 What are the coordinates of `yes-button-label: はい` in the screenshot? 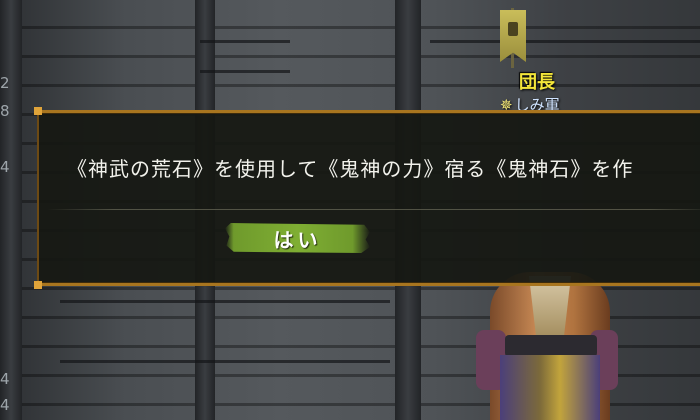 It's located at (297, 239).